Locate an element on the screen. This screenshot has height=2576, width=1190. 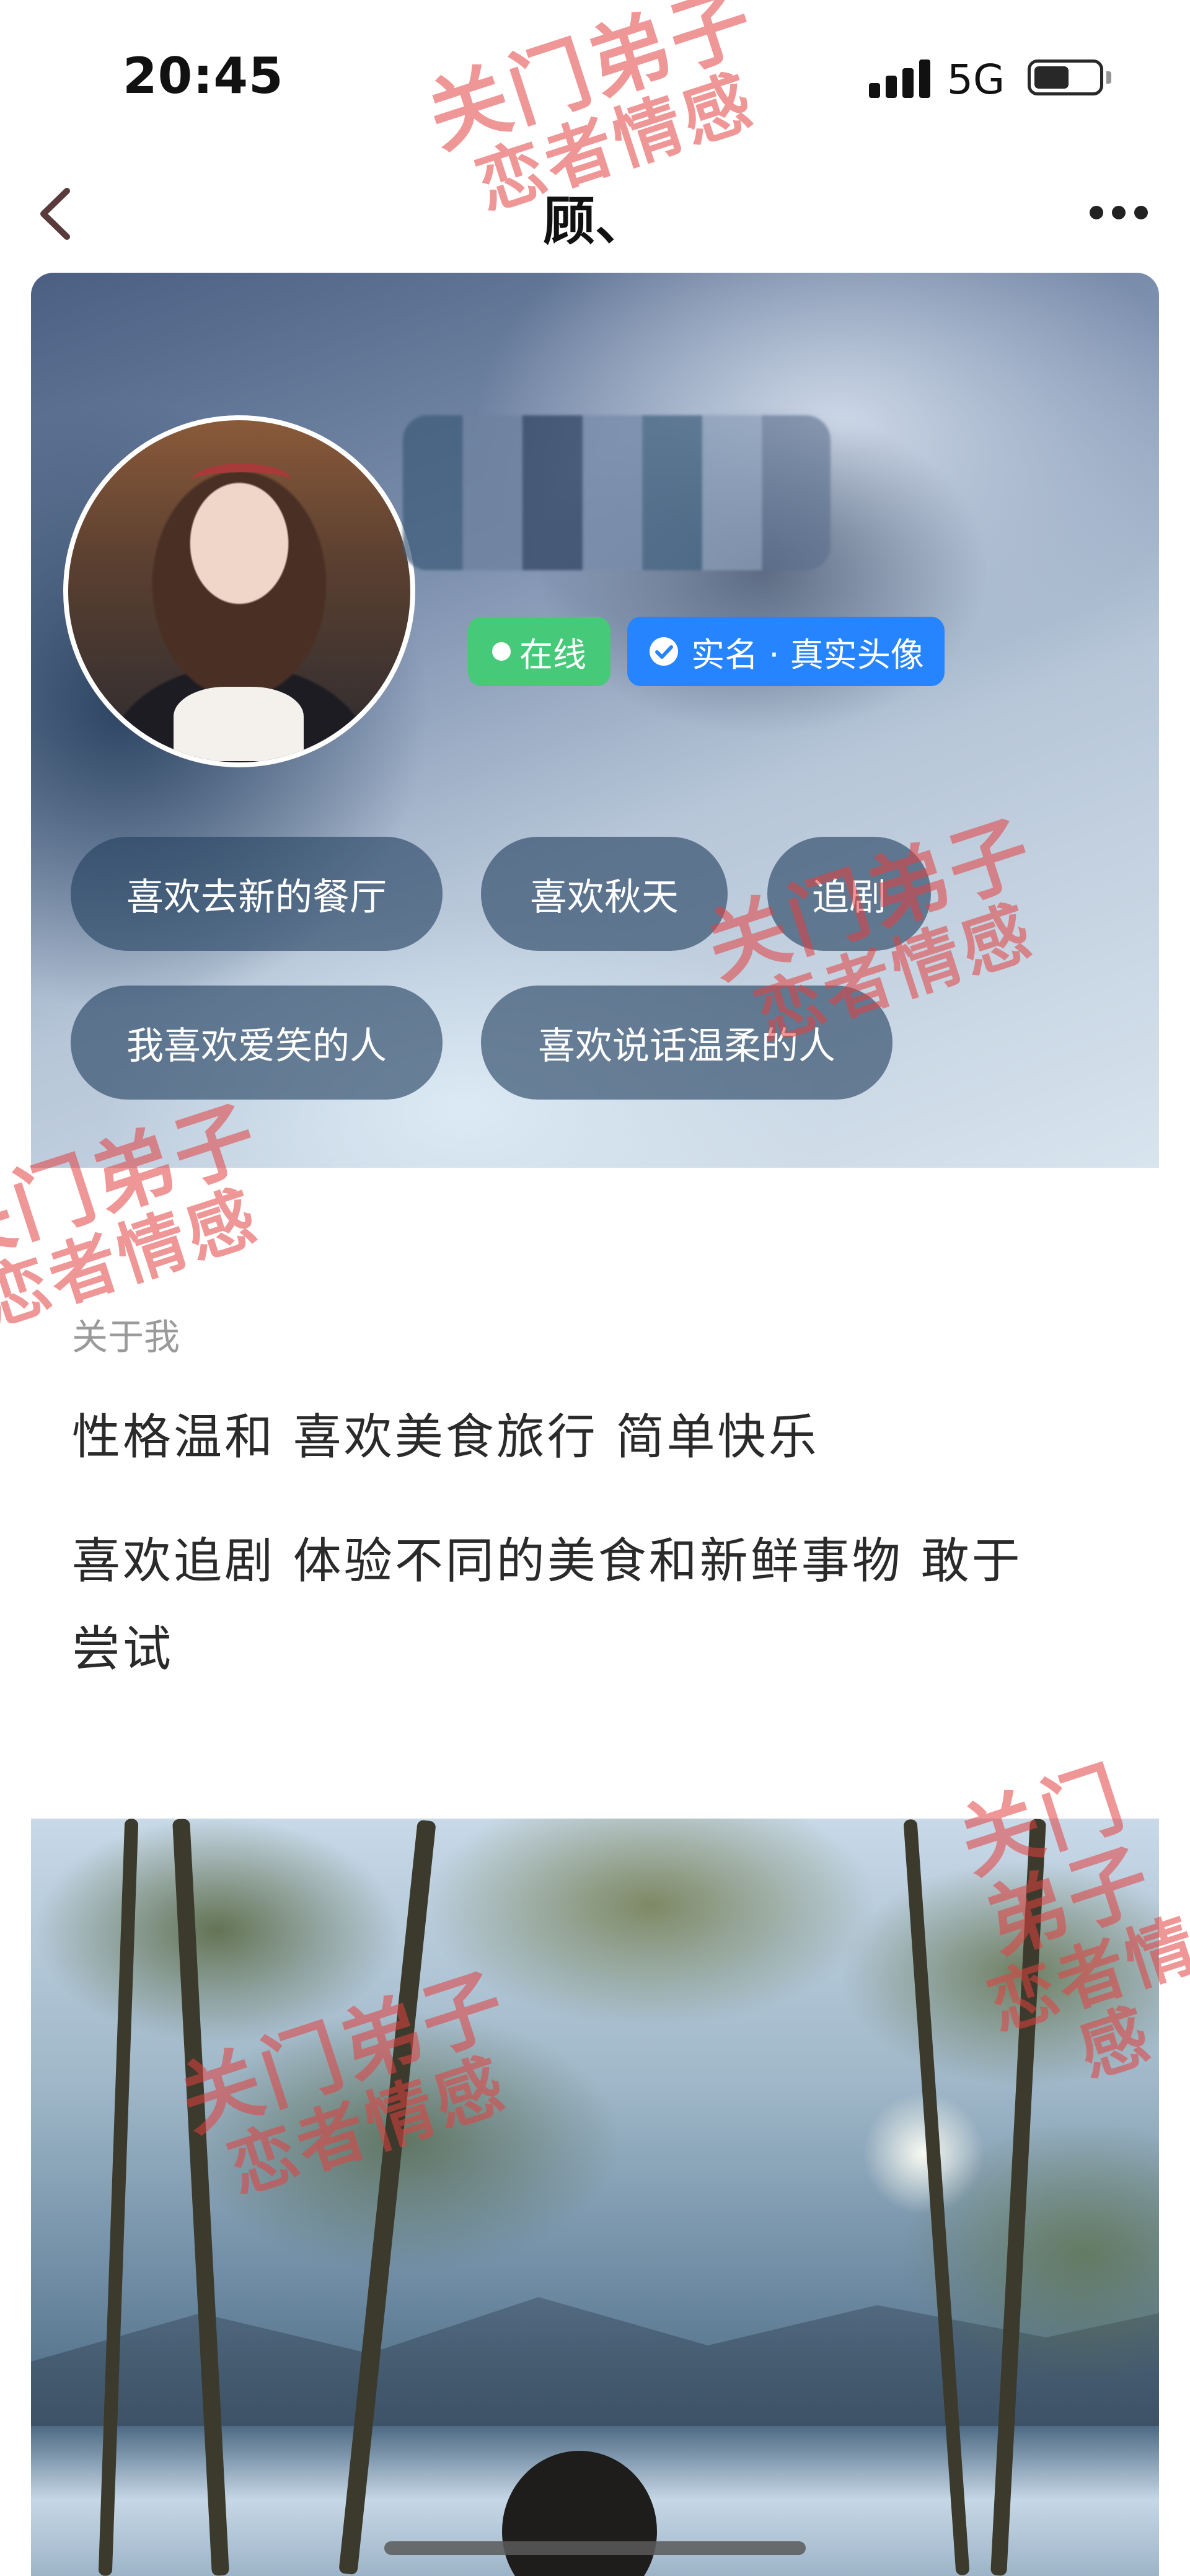
about-line: 性格温和 喜欢美食旅行 简单快乐 is located at coordinates (445, 1437).